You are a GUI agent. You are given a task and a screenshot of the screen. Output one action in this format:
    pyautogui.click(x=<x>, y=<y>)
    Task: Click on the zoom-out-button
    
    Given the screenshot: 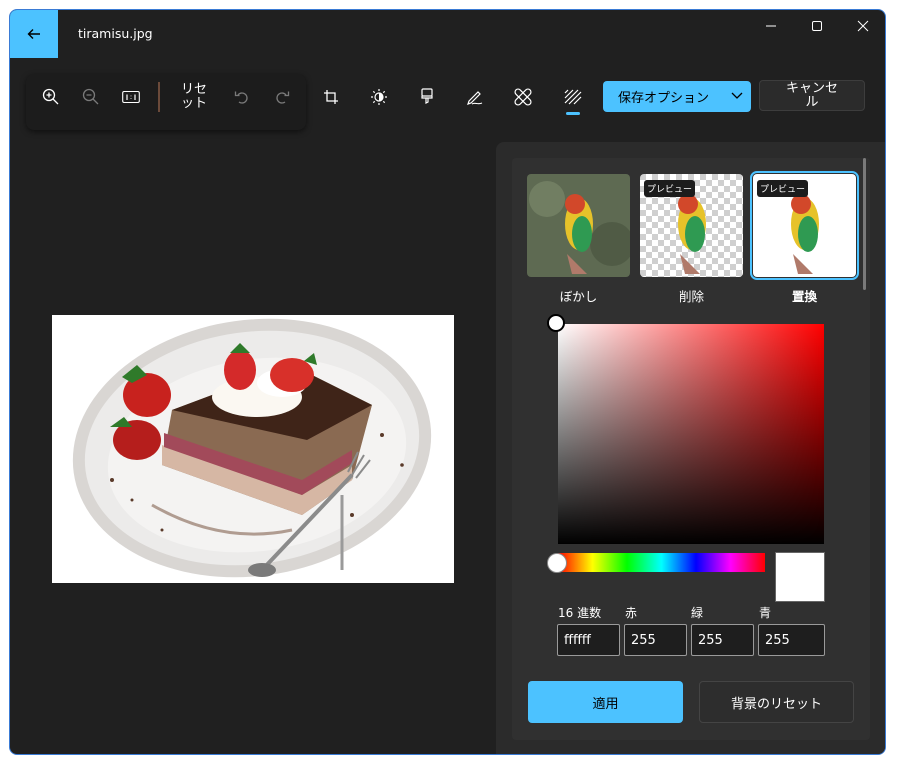 What is the action you would take?
    pyautogui.click(x=91, y=97)
    